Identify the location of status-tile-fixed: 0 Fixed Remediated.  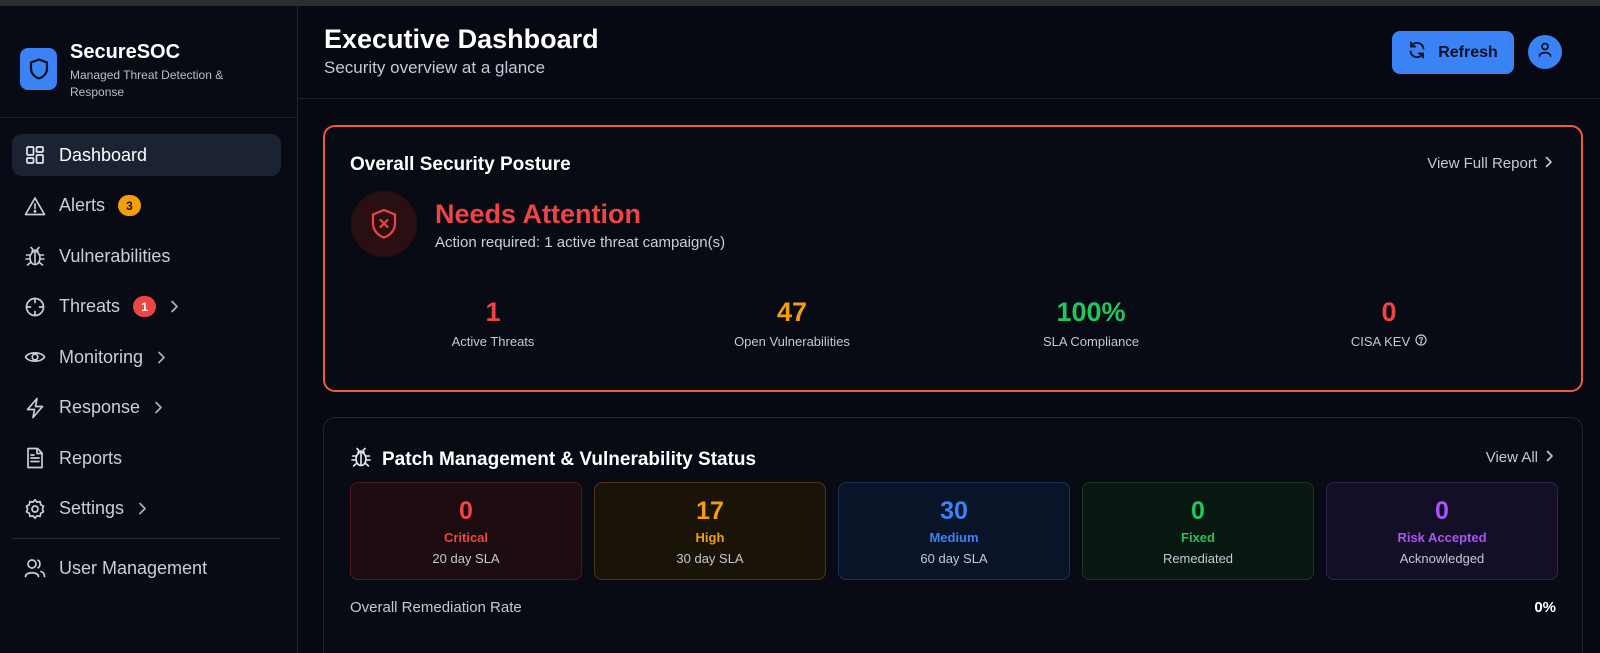
(1198, 531).